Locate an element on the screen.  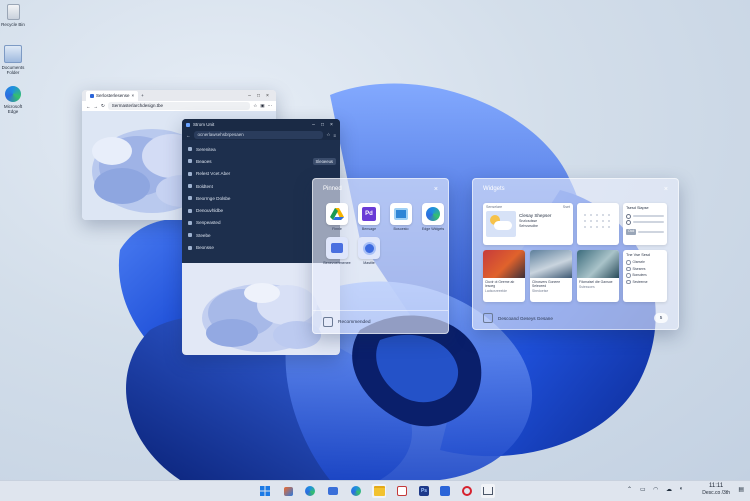
checkbox-icon is located at coordinates (628, 281).